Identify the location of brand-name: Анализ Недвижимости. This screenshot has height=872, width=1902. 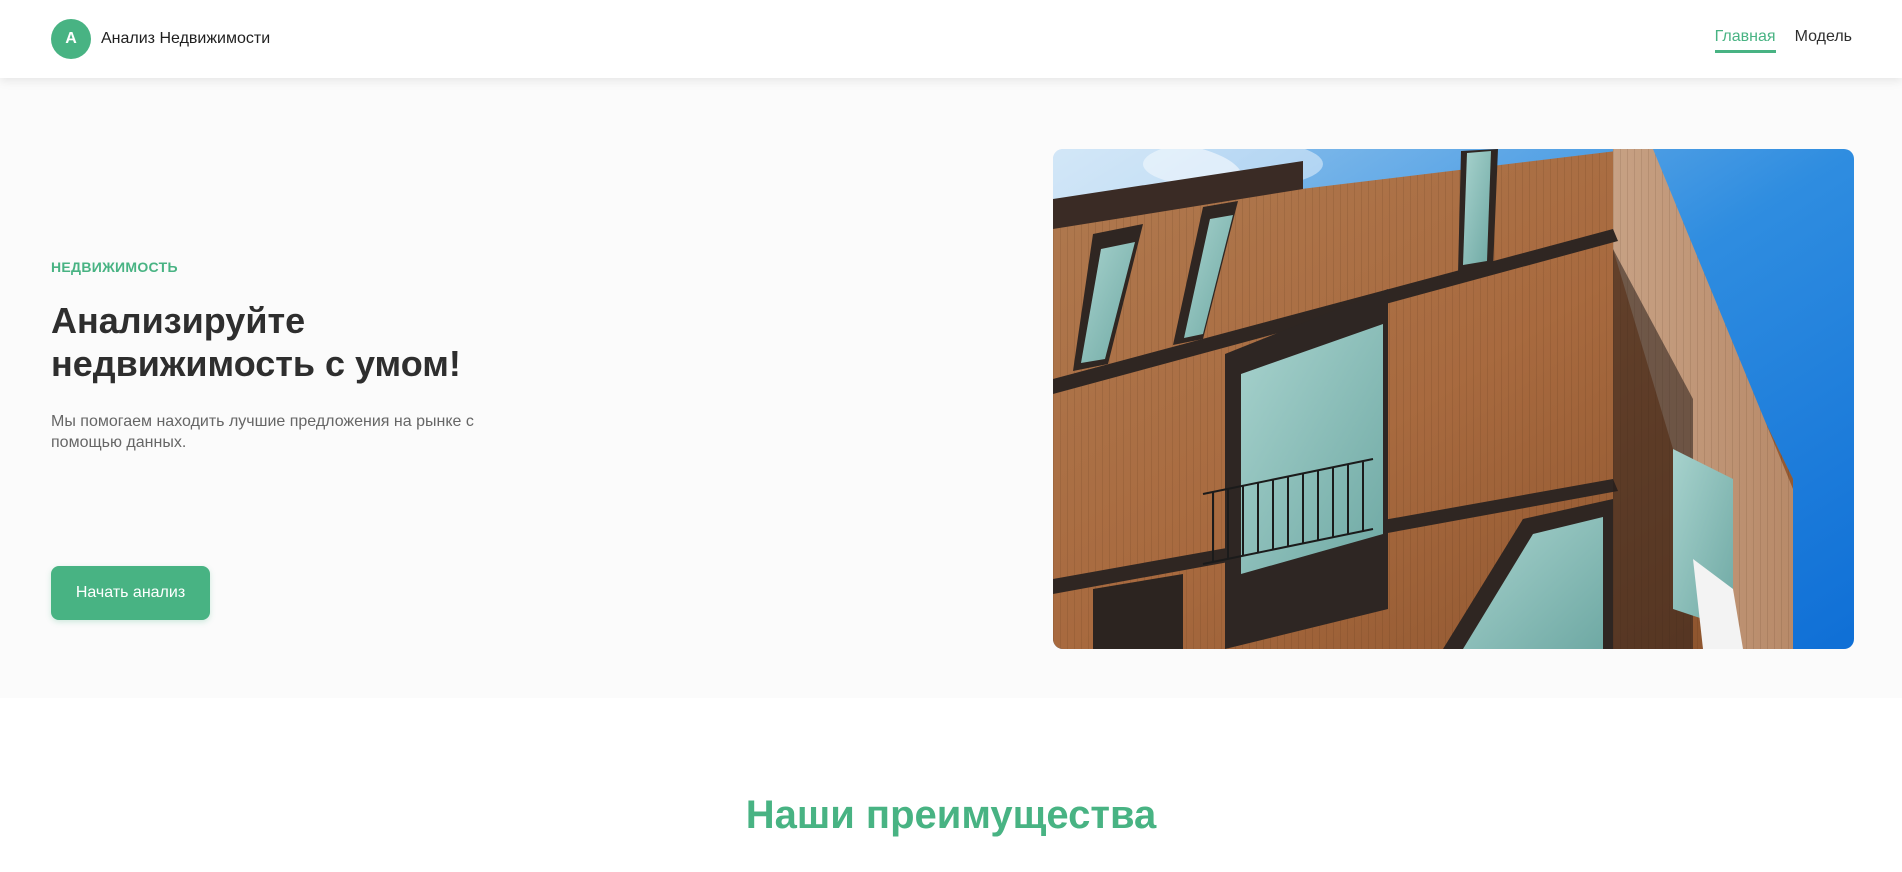
(186, 38).